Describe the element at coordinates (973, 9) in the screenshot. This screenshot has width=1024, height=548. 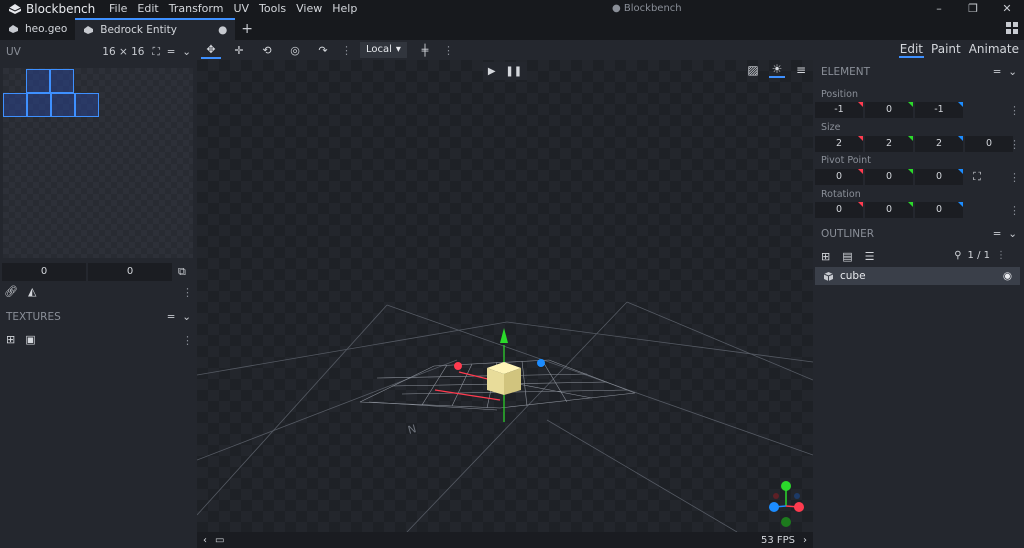
I see `restore-button: ❐` at that location.